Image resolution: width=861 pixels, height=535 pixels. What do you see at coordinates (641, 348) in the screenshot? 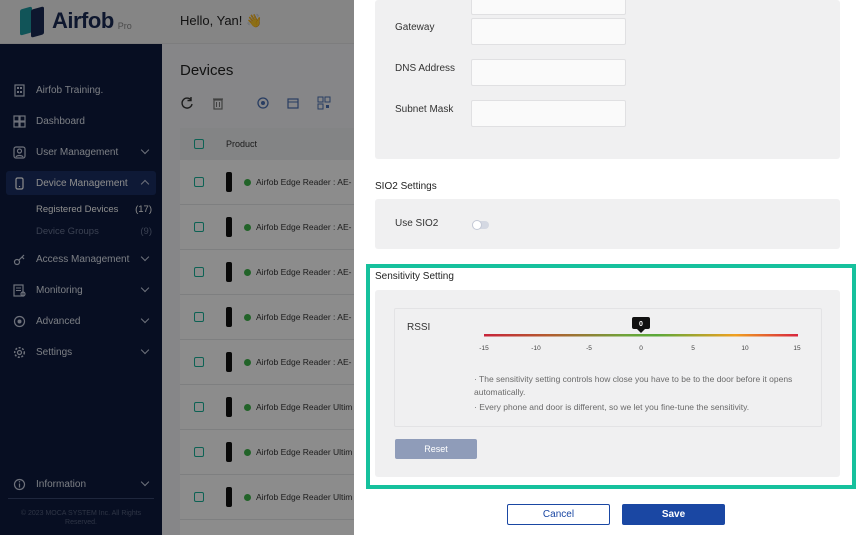
I see `rssi-tick: 0` at bounding box center [641, 348].